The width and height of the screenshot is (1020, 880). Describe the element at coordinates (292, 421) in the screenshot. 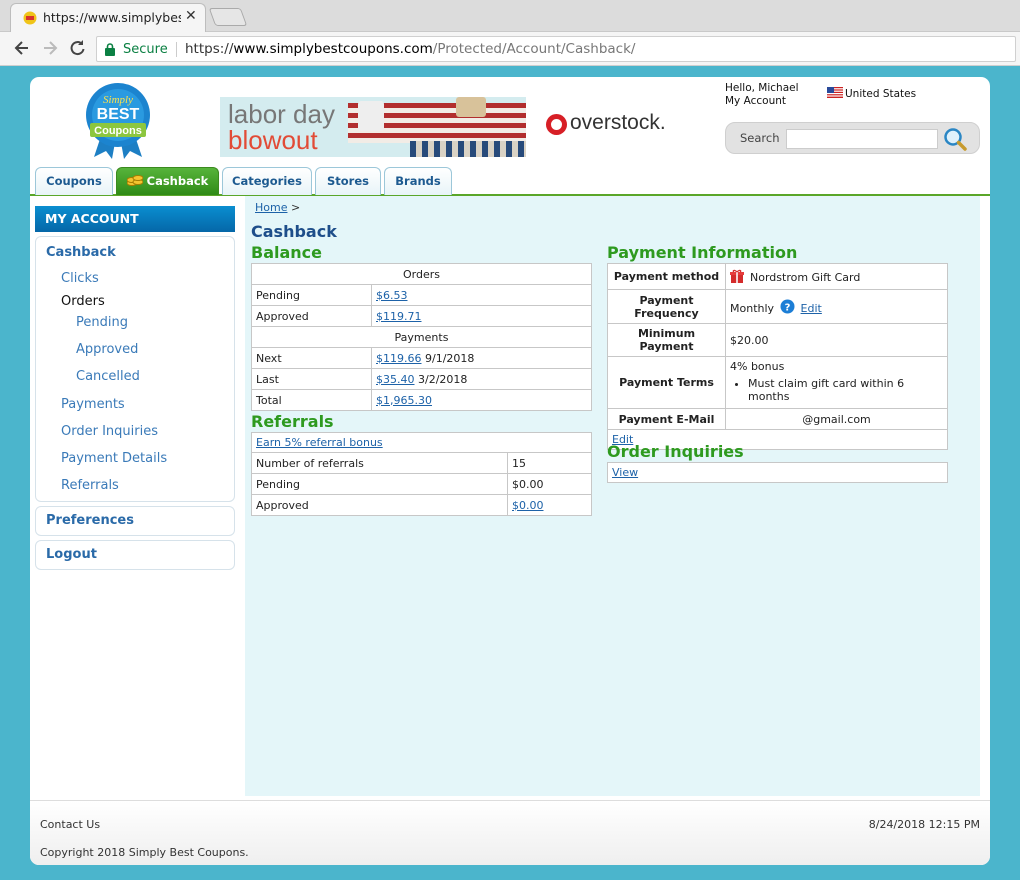

I see `referrals-heading: Referrals` at that location.